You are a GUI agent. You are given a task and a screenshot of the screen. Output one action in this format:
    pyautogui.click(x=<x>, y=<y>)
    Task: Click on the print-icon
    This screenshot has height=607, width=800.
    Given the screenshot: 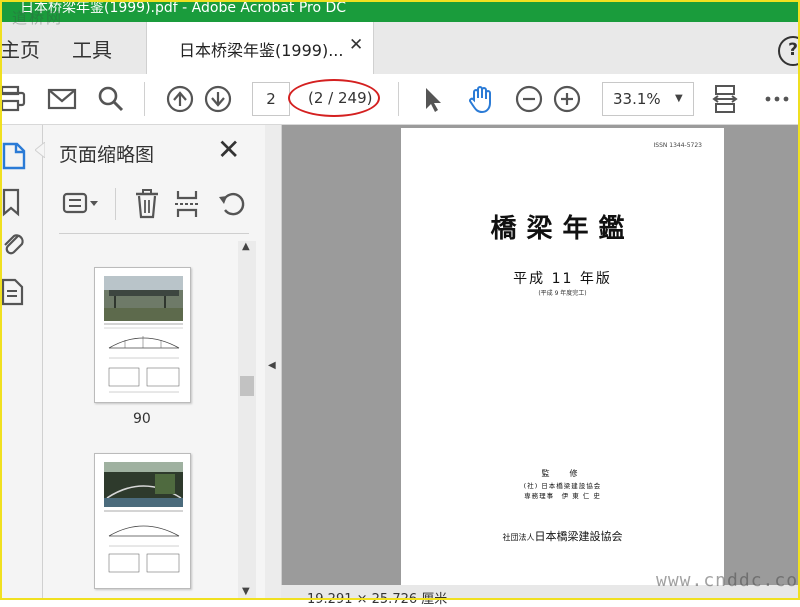 What is the action you would take?
    pyautogui.click(x=17, y=99)
    